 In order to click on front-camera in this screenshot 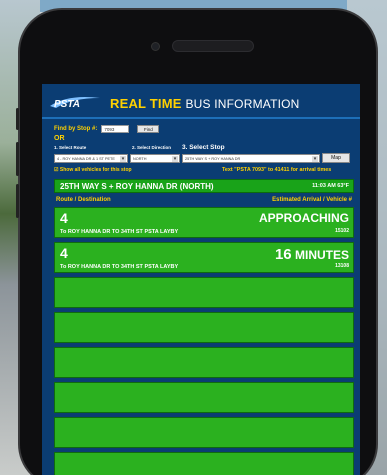, I will do `click(155, 46)`.